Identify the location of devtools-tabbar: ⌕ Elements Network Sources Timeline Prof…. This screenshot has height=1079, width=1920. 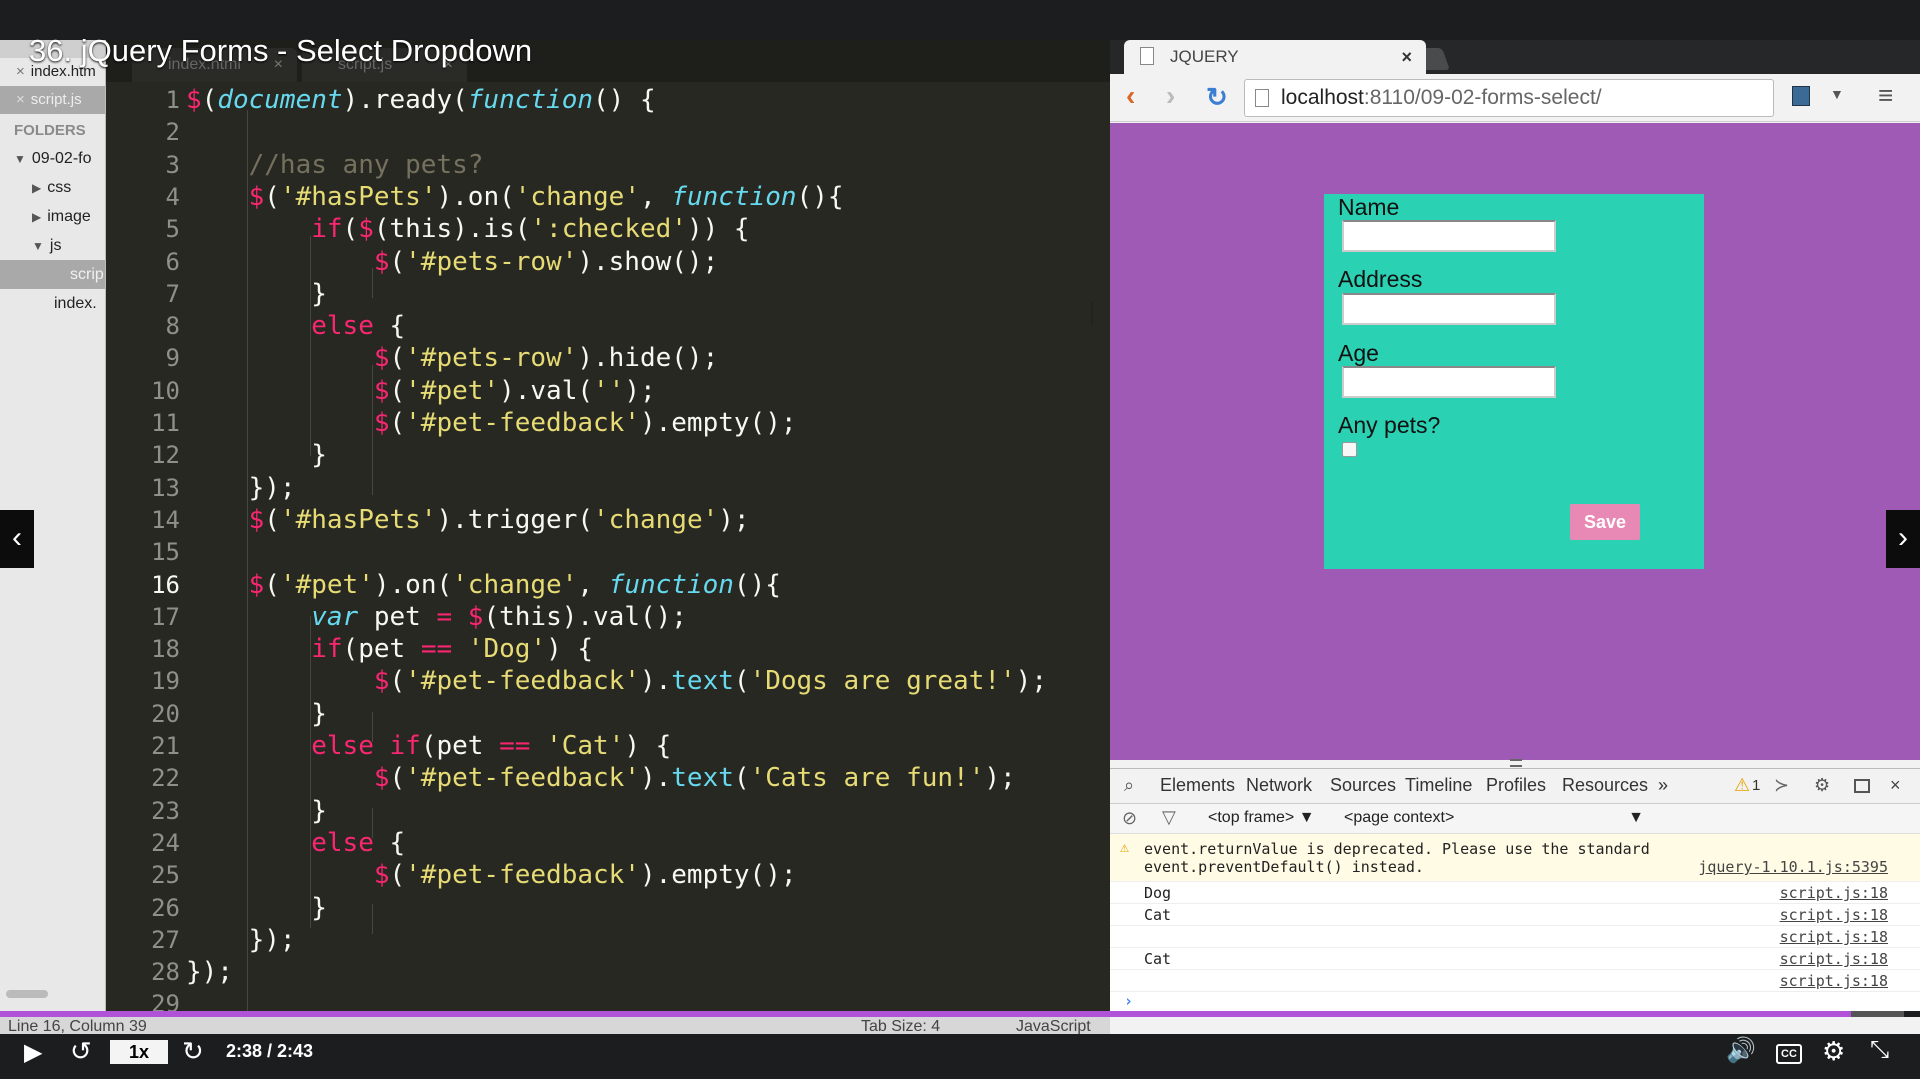
(1515, 786).